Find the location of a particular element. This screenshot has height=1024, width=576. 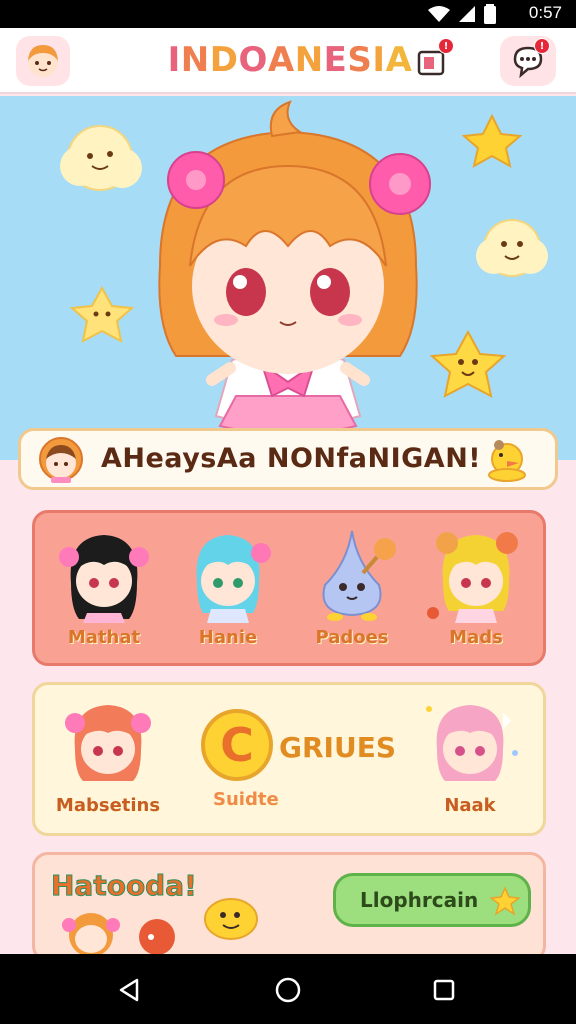

welcome-text: AHeaysAa NONfaNIGAN! is located at coordinates (291, 458).